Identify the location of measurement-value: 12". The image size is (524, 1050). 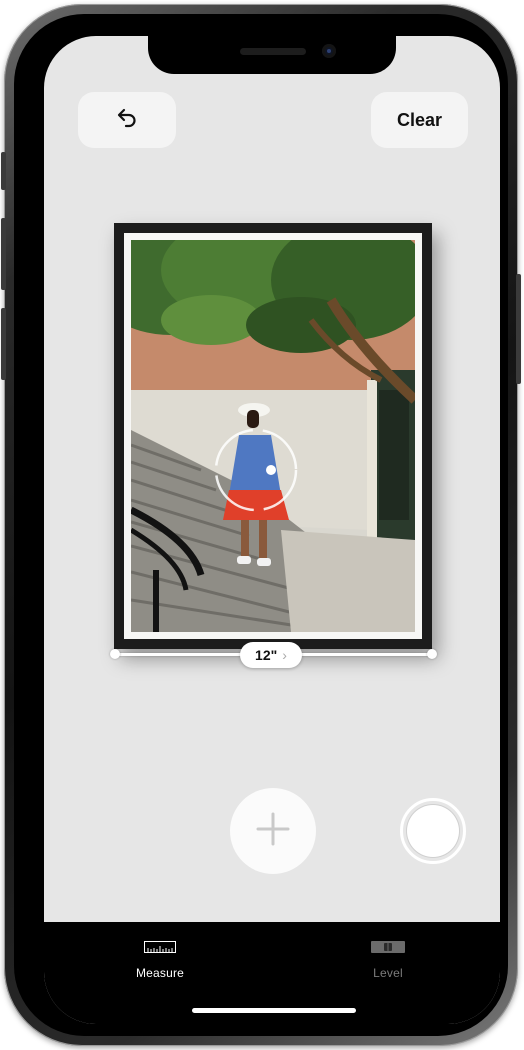
(266, 655).